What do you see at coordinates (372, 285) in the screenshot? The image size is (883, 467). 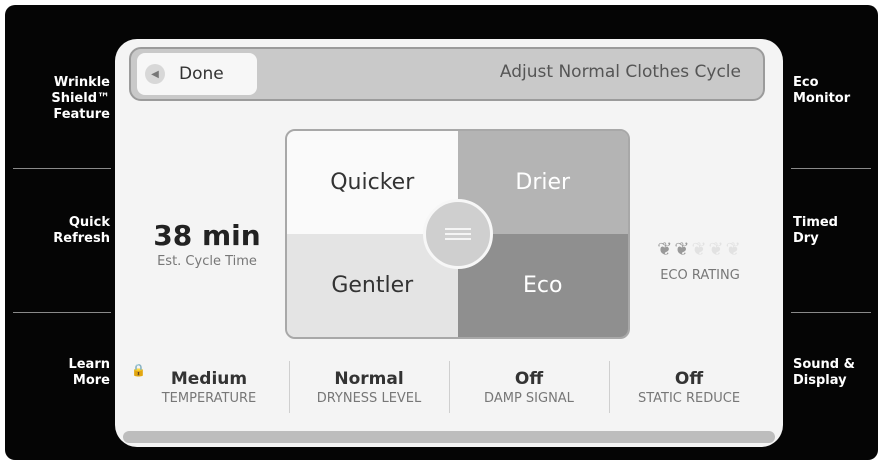 I see `gentler-label: Gentler` at bounding box center [372, 285].